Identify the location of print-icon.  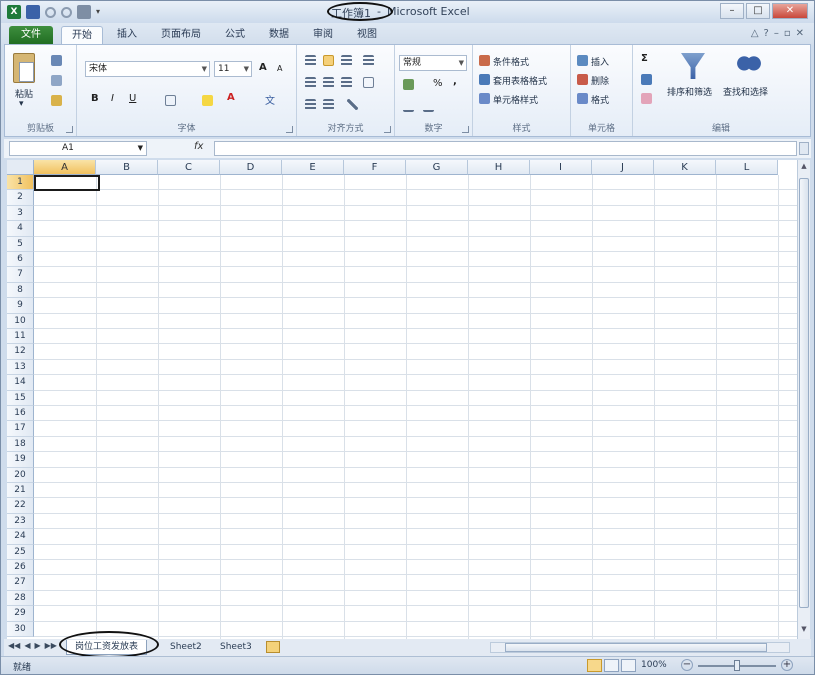
(84, 12).